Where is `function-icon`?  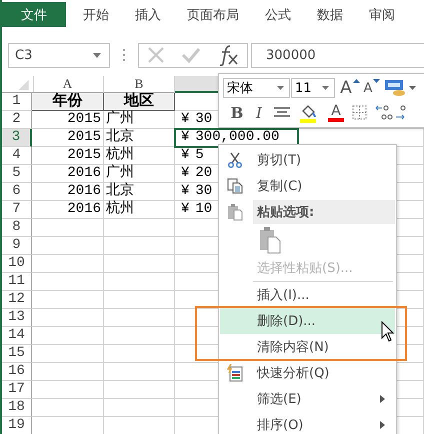
function-icon is located at coordinates (228, 55).